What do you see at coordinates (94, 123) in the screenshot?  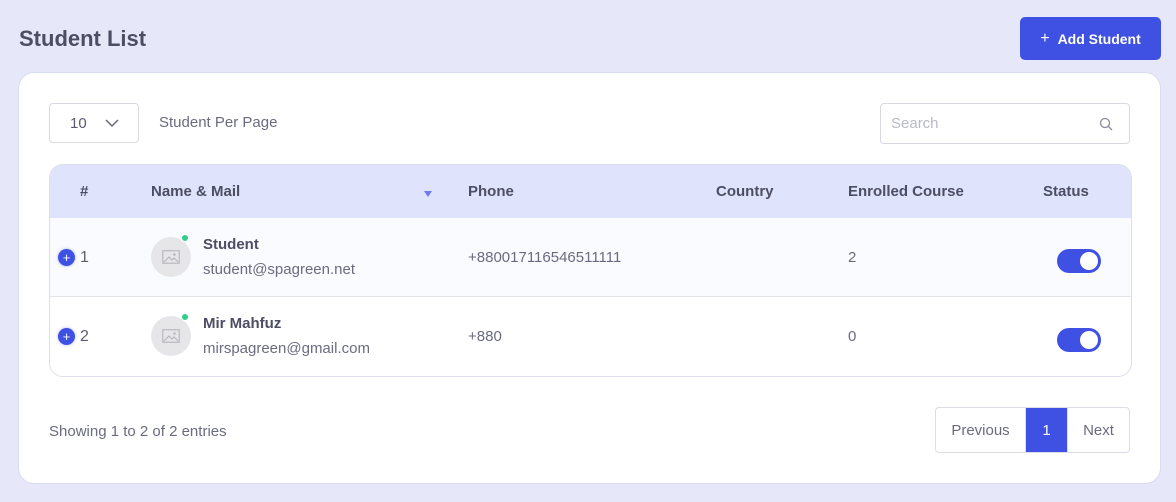 I see `per-page-select: 10` at bounding box center [94, 123].